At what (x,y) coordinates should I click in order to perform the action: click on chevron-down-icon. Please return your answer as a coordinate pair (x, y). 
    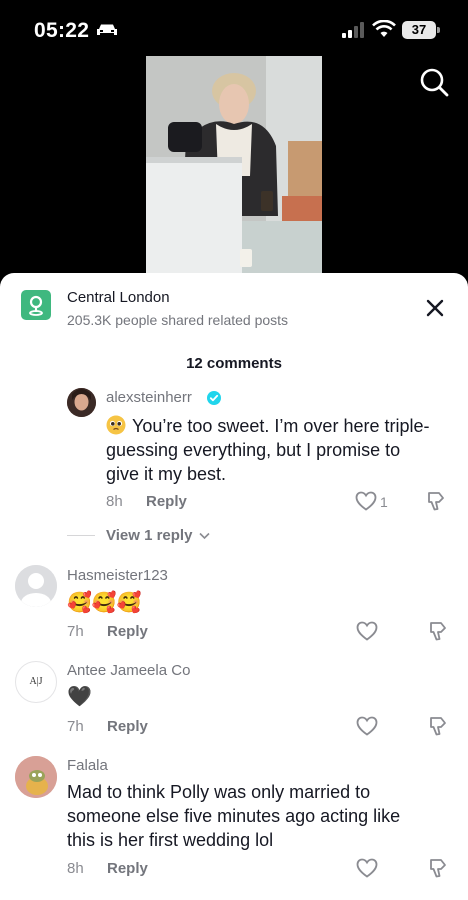
    Looking at the image, I should click on (204, 536).